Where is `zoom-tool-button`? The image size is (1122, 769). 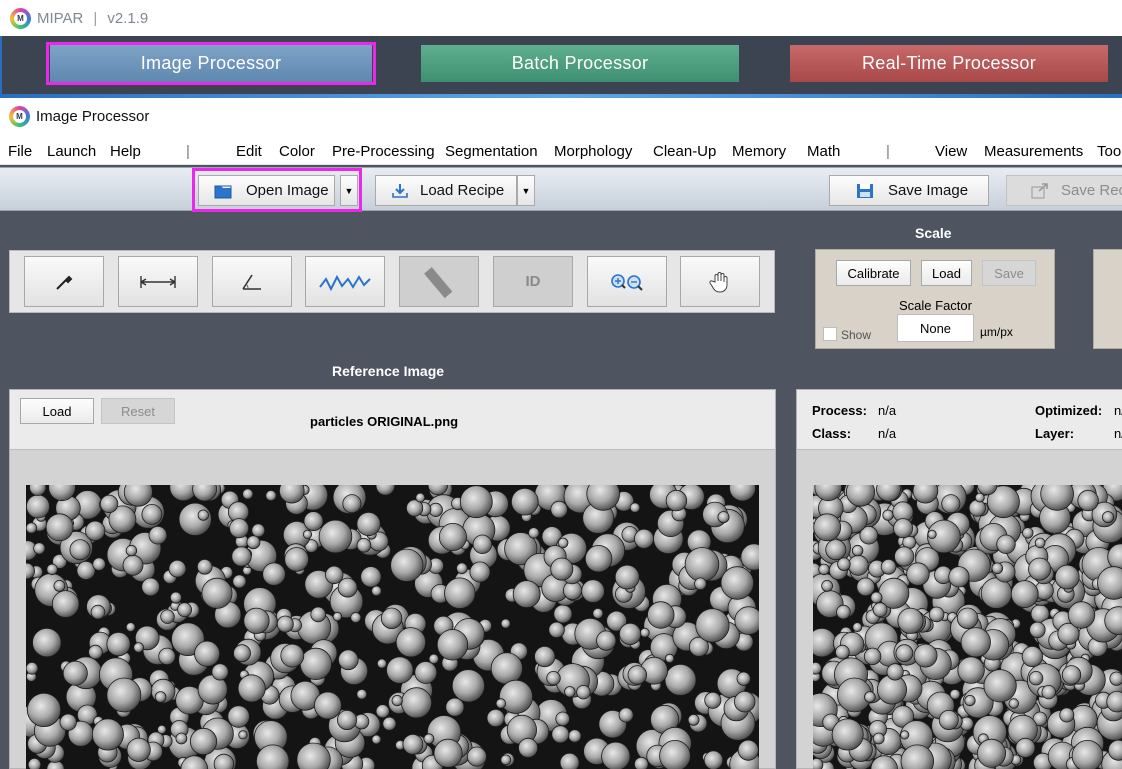
zoom-tool-button is located at coordinates (627, 281).